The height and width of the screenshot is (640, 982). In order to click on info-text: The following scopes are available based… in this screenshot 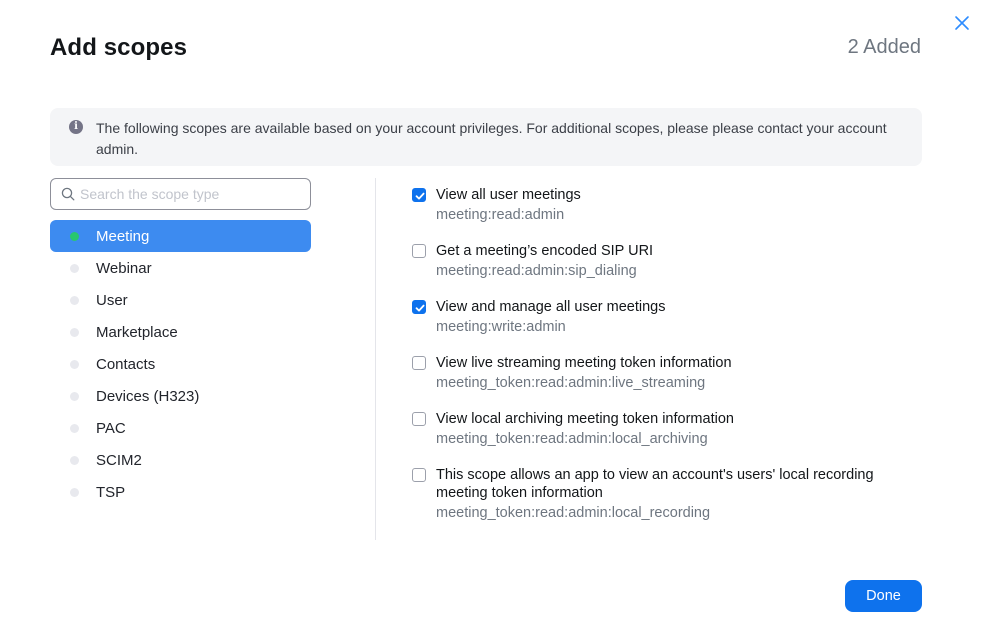, I will do `click(491, 138)`.